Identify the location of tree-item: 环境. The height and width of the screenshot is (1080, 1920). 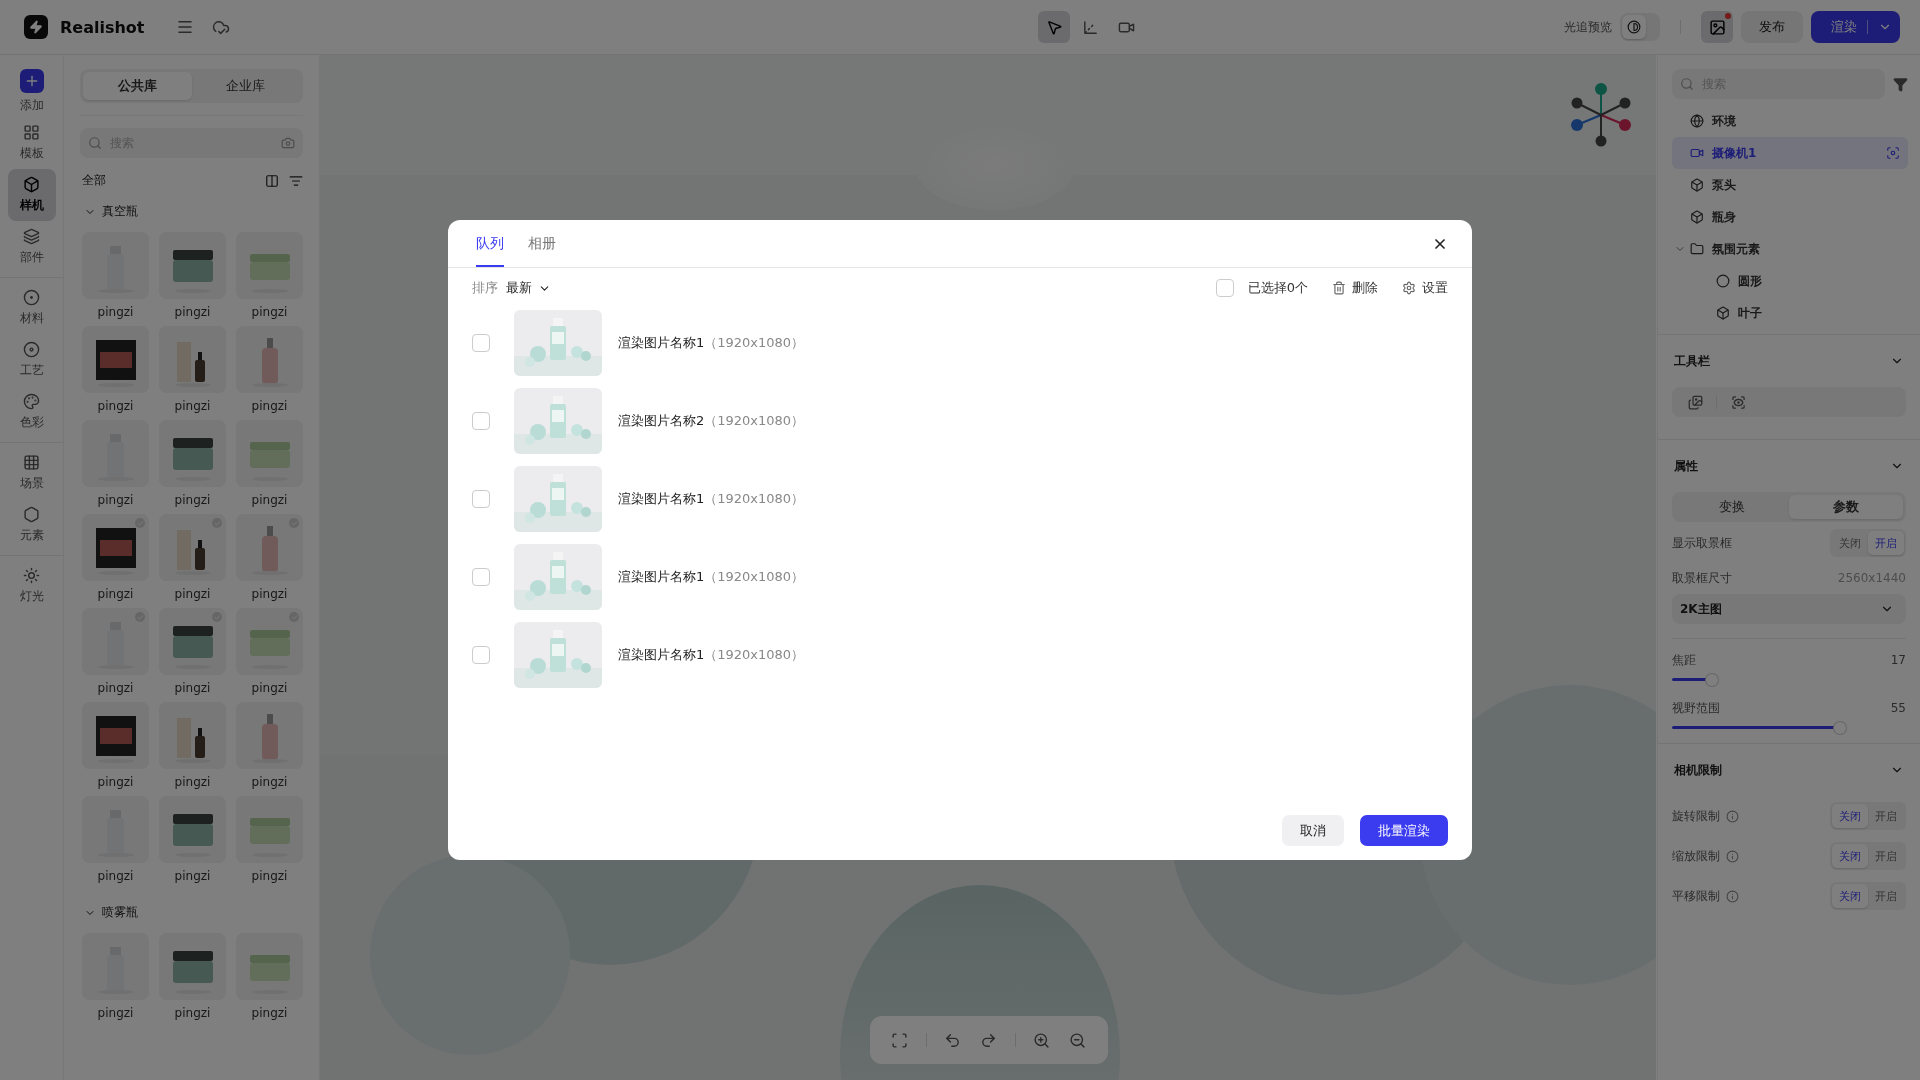
(1790, 121).